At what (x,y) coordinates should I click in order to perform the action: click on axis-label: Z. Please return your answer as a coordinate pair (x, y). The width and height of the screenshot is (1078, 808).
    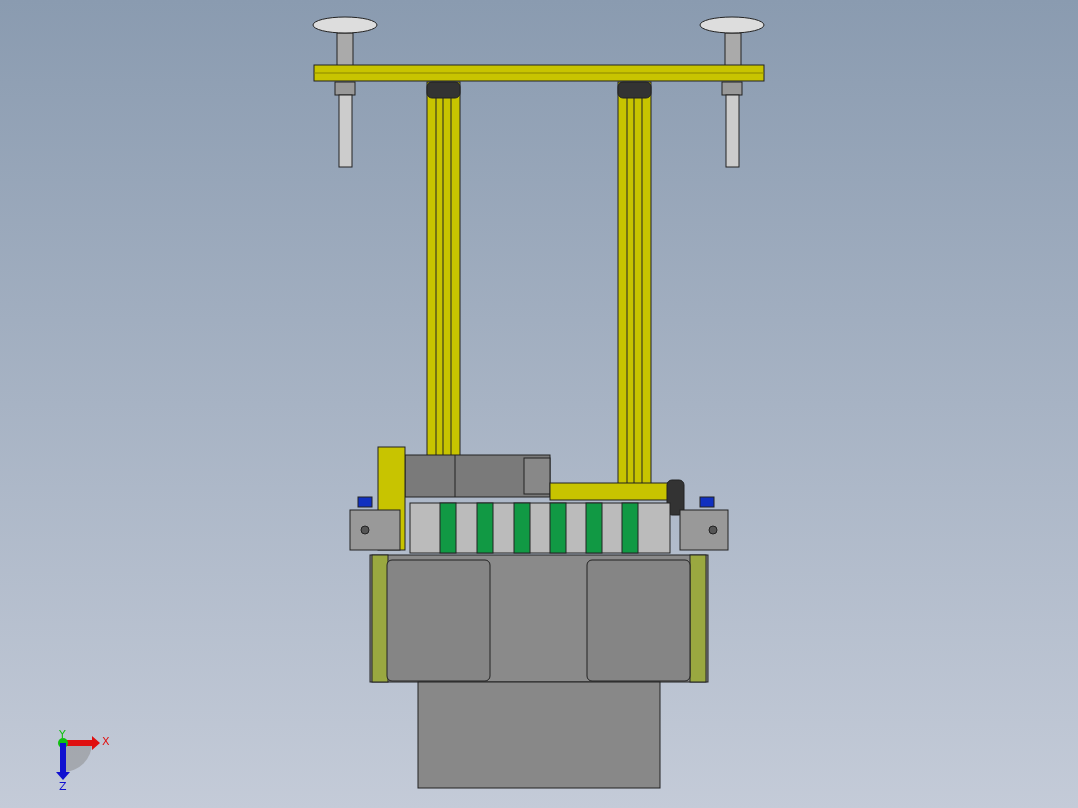
    Looking at the image, I should click on (63, 786).